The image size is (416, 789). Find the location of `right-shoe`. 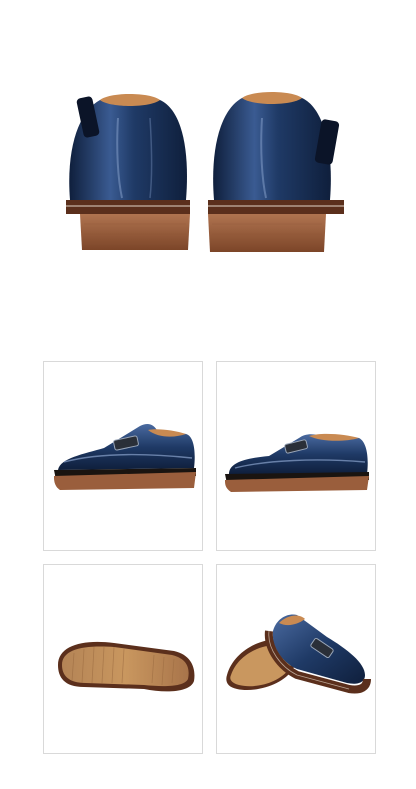

right-shoe is located at coordinates (276, 172).